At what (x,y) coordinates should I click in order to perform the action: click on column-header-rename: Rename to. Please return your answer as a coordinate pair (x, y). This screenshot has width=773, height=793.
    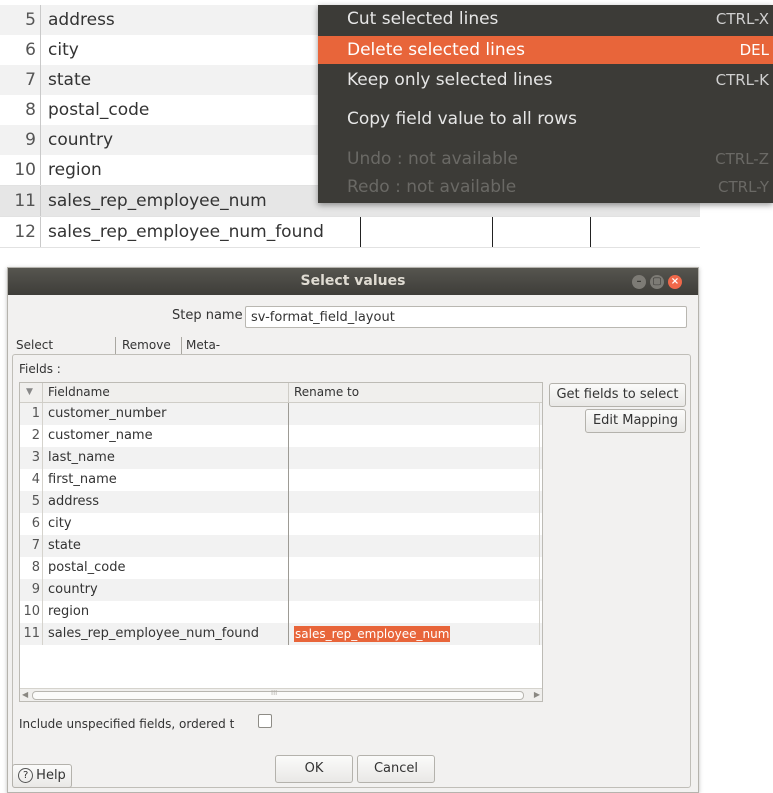
    Looking at the image, I should click on (326, 392).